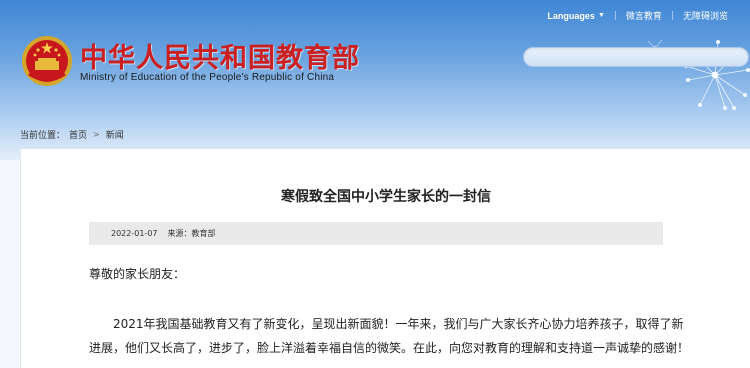 The height and width of the screenshot is (368, 750). I want to click on breadcrumb: 当前位置： 首页 > 新闻, so click(72, 134).